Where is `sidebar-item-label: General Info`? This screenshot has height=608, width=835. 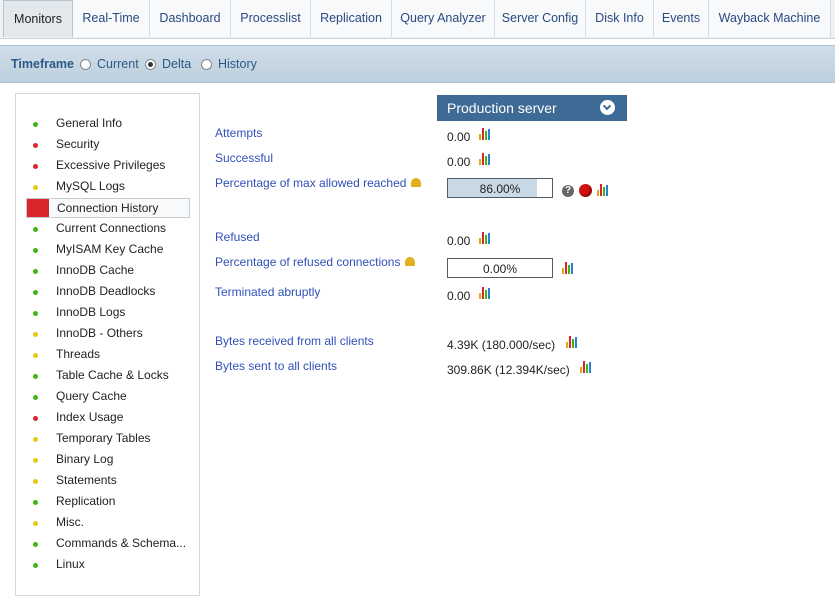 sidebar-item-label: General Info is located at coordinates (89, 123).